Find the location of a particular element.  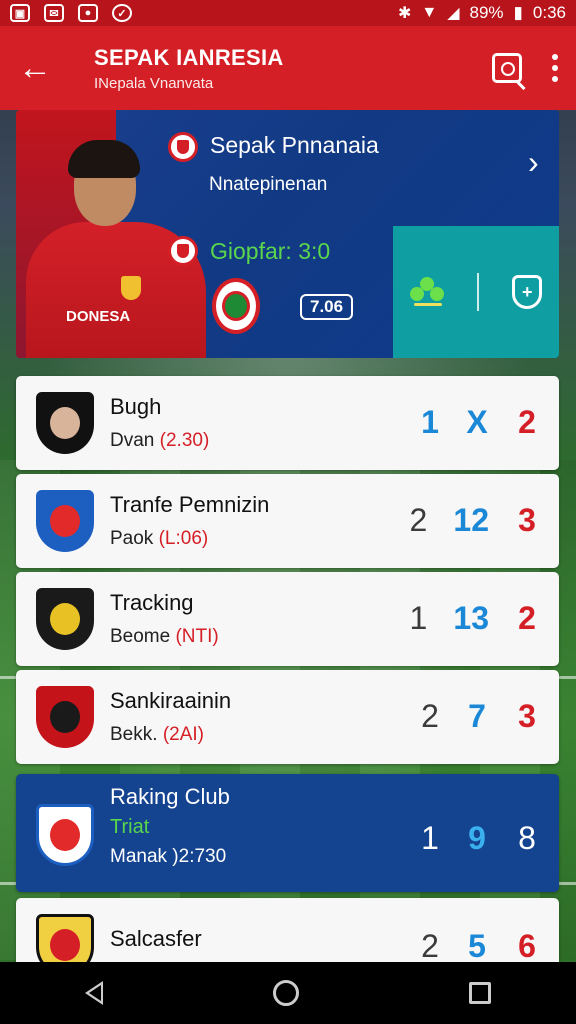

odds-away: 8 is located at coordinates (527, 838).